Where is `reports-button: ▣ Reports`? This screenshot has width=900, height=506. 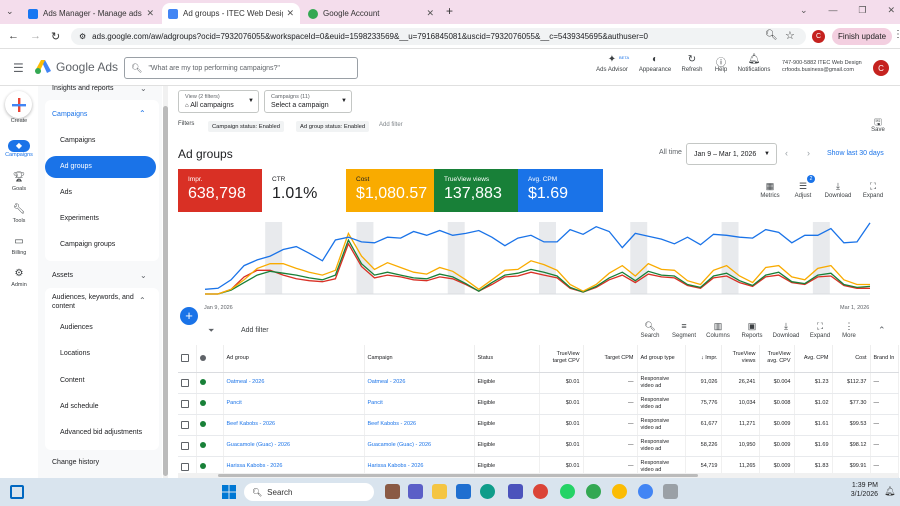 reports-button: ▣ Reports is located at coordinates (752, 330).